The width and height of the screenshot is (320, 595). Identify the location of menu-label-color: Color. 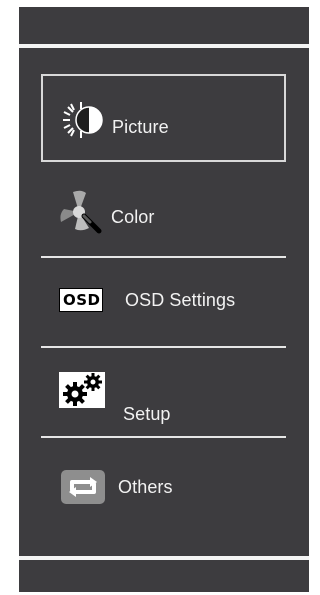
(133, 217).